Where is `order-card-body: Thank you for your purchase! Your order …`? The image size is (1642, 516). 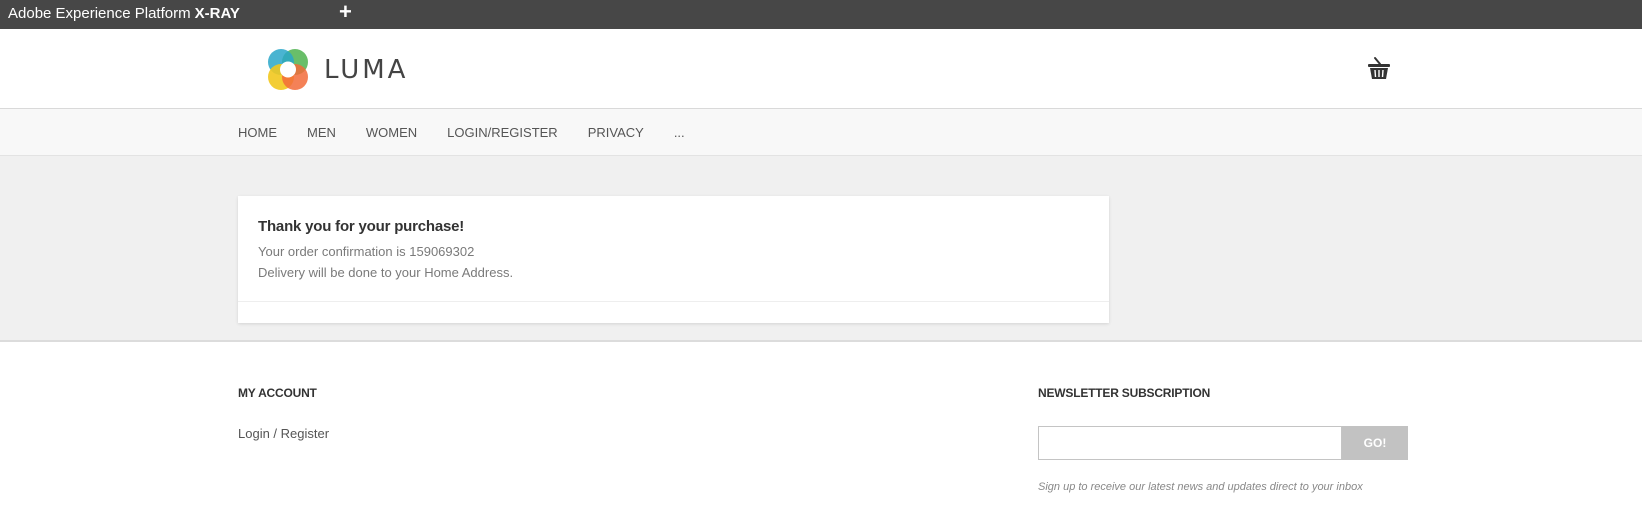 order-card-body: Thank you for your purchase! Your order … is located at coordinates (673, 249).